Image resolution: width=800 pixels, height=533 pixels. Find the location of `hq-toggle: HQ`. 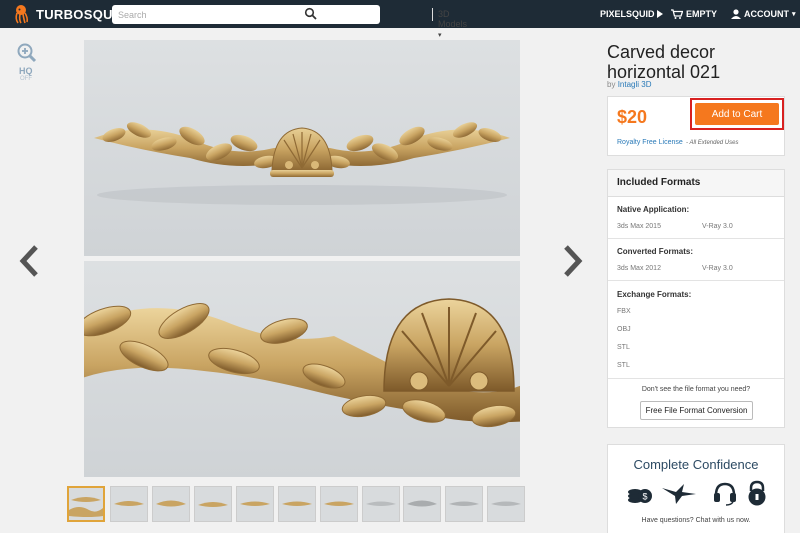

hq-toggle: HQ is located at coordinates (26, 71).